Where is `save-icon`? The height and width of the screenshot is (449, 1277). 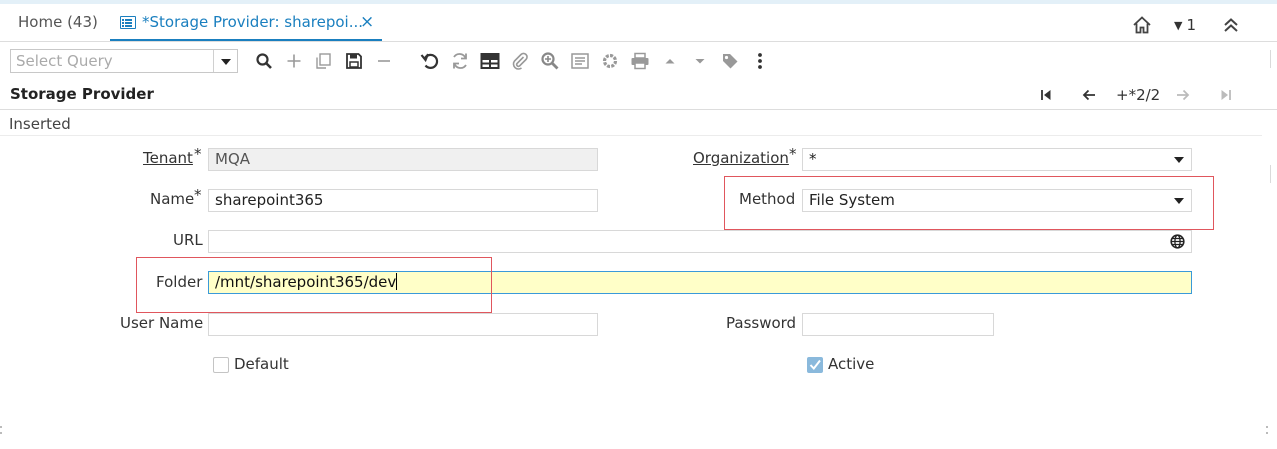
save-icon is located at coordinates (354, 61).